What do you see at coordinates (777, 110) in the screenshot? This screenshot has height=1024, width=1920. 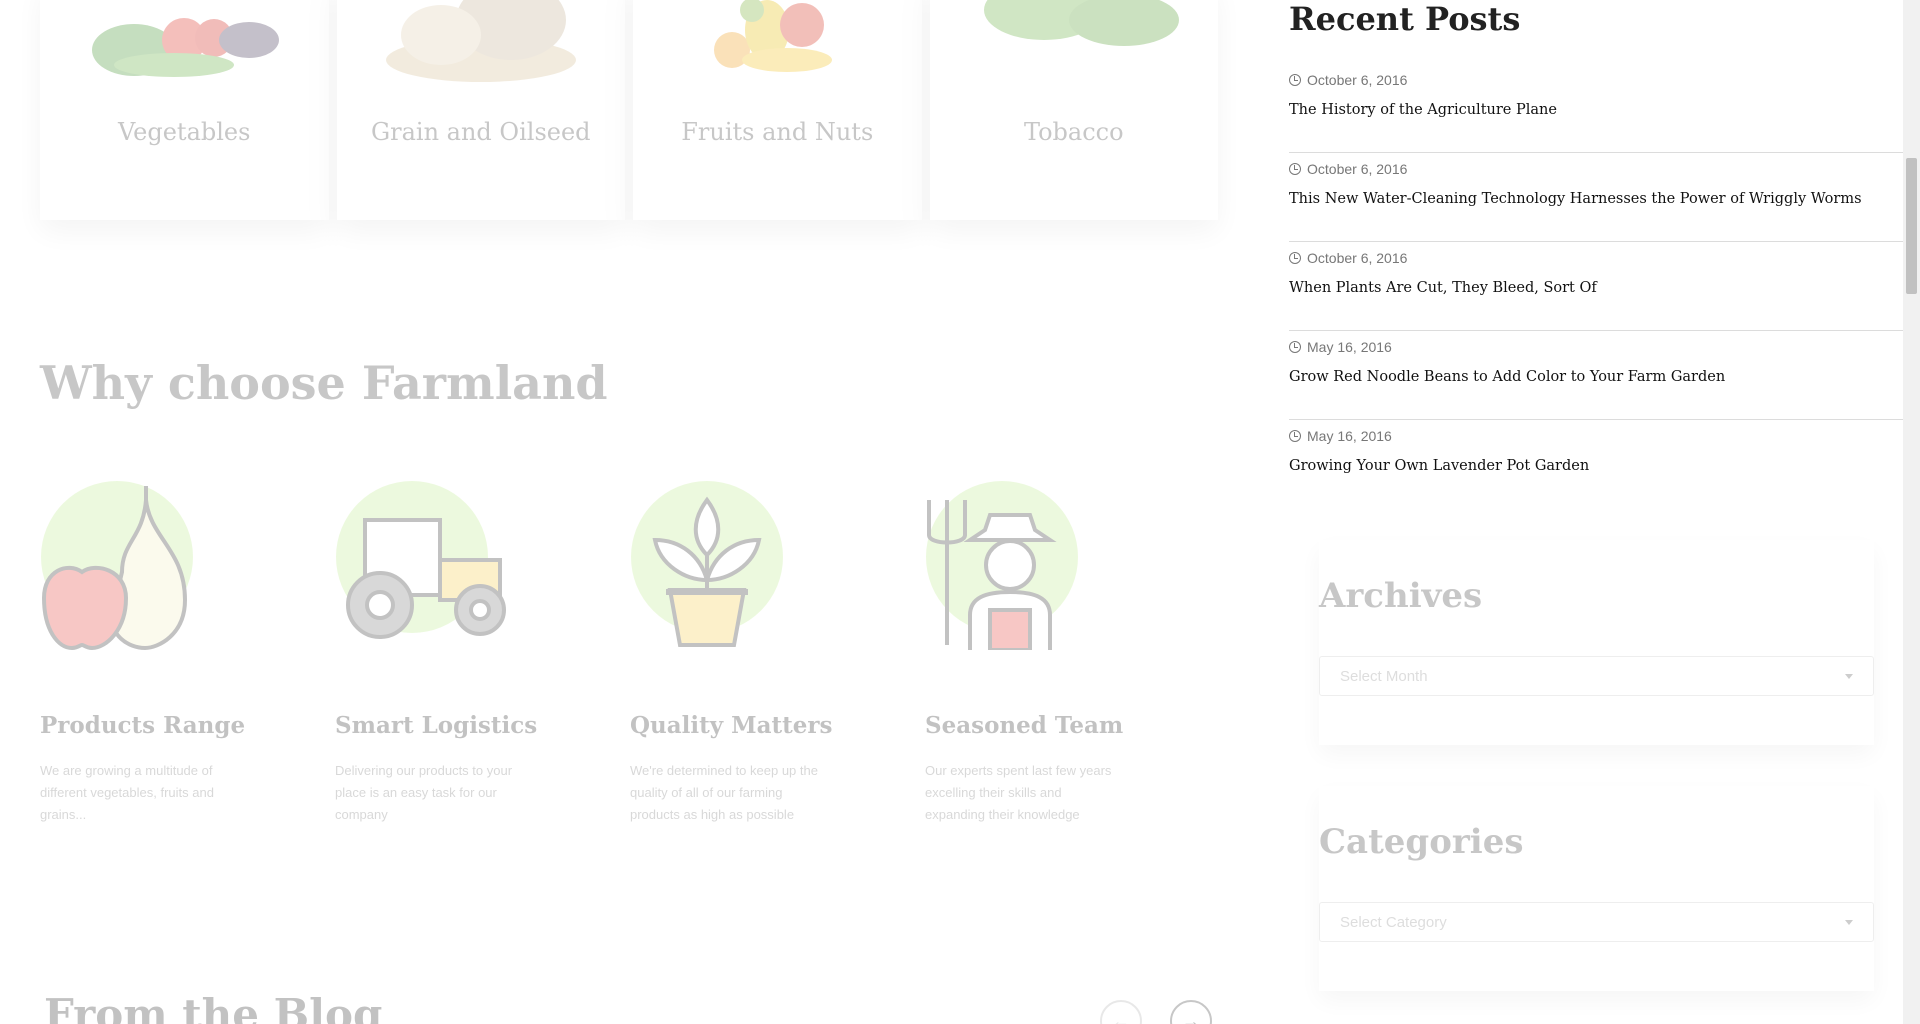 I see `category-card-fruits: Fruits and Nuts` at bounding box center [777, 110].